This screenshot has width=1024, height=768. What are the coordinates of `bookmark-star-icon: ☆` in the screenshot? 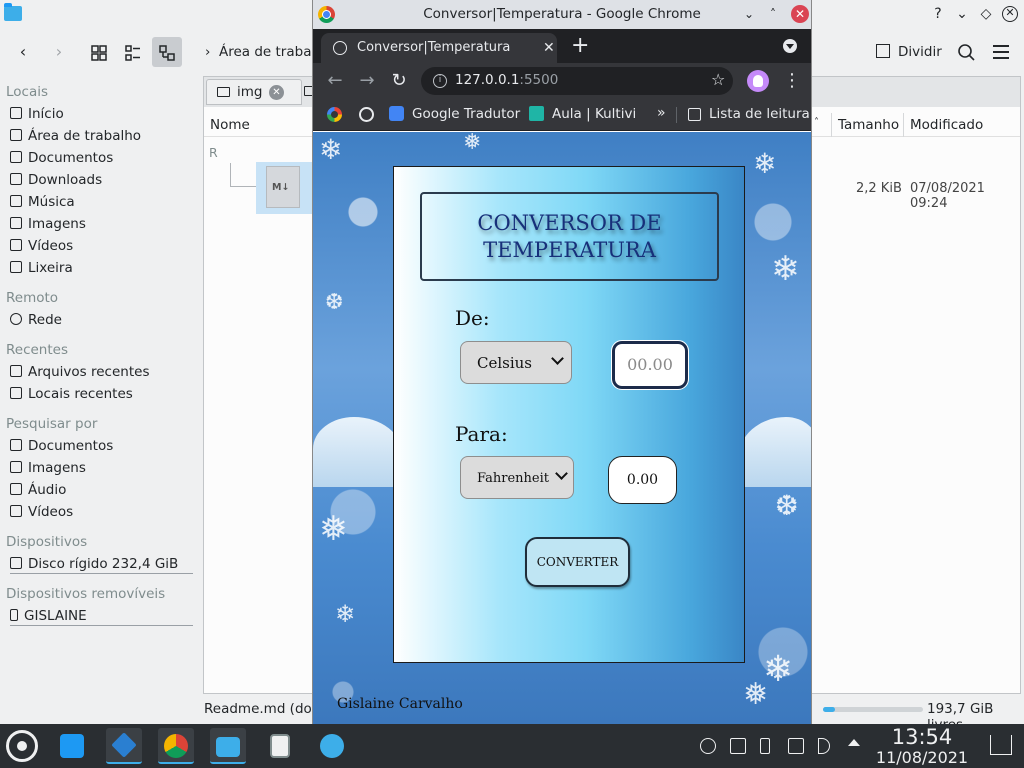 It's located at (718, 79).